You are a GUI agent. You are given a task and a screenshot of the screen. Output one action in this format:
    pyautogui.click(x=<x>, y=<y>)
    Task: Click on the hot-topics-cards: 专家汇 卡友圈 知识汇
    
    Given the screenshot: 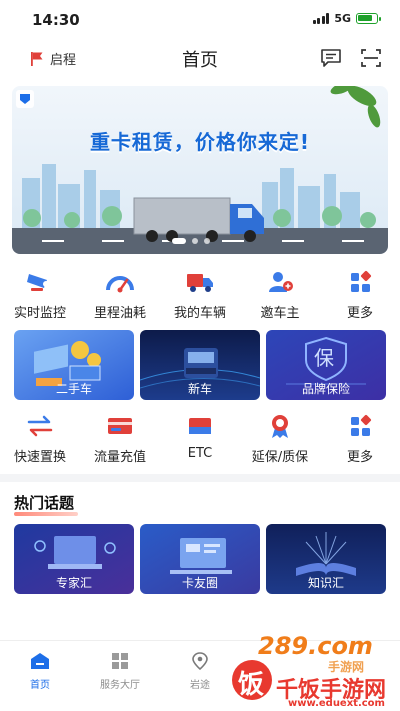 What is the action you would take?
    pyautogui.click(x=200, y=559)
    